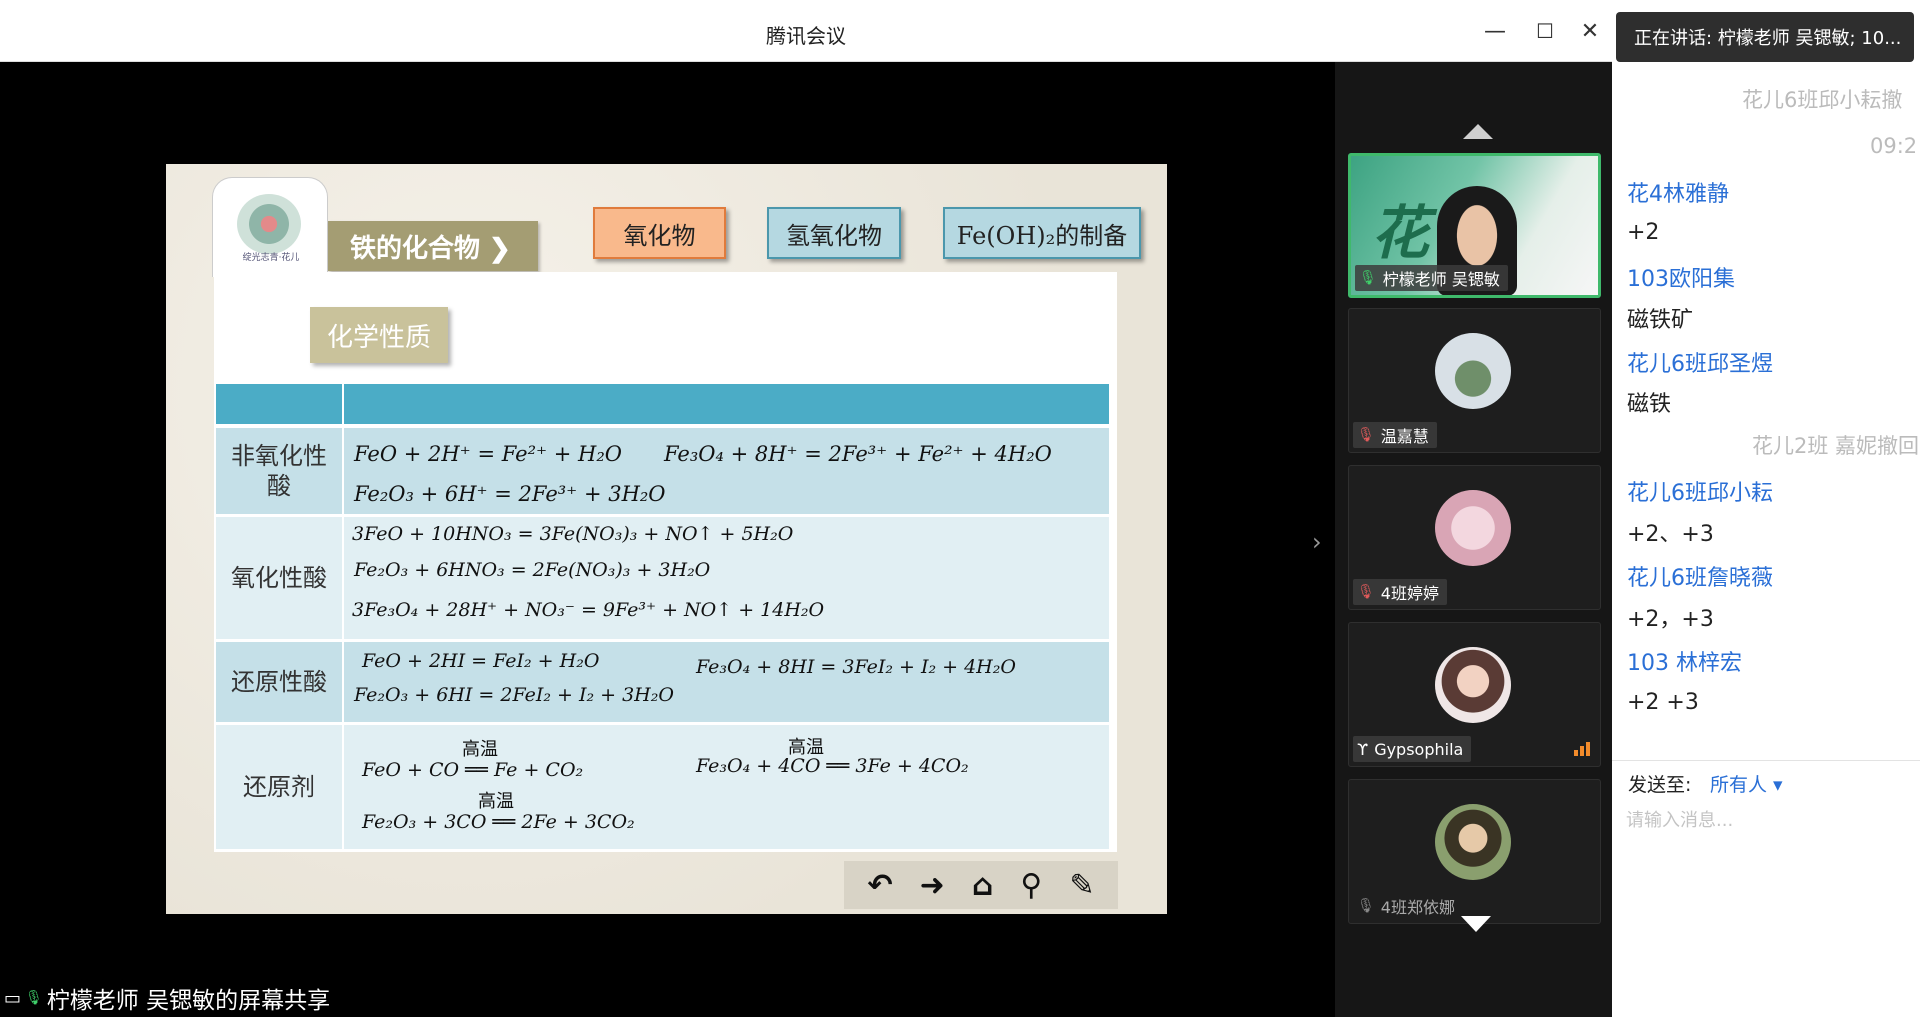  What do you see at coordinates (1822, 100) in the screenshot?
I see `system-message: 花儿6班邱小耘撤` at bounding box center [1822, 100].